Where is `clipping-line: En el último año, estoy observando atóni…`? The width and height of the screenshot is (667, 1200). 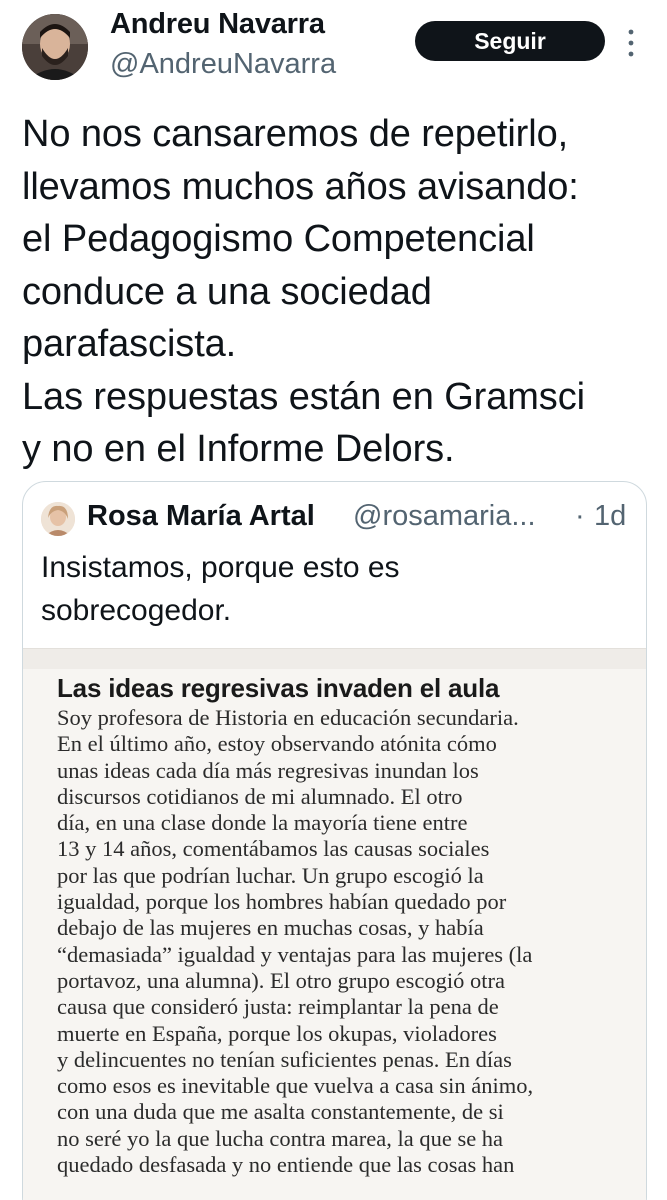
clipping-line: En el último año, estoy observando atóni… is located at coordinates (277, 744).